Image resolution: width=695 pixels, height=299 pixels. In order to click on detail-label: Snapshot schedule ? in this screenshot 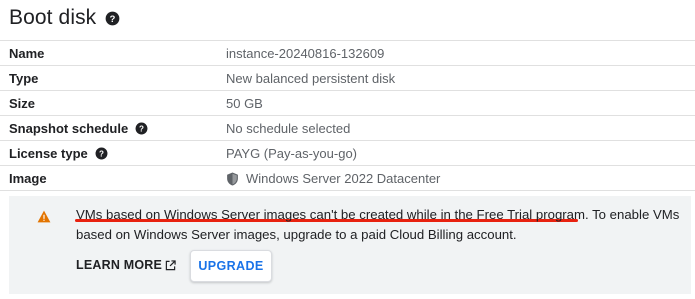, I will do `click(78, 128)`.